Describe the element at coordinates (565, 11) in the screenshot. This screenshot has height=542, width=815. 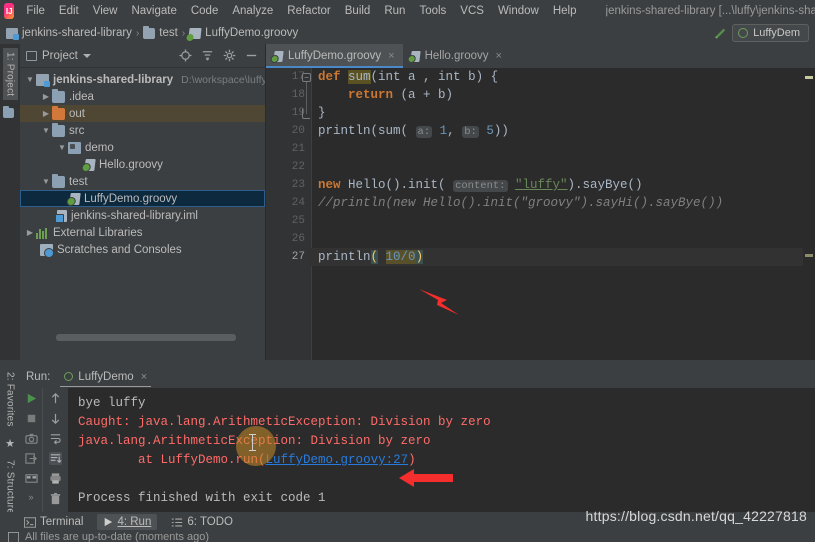
I see `menu-item-help: Help` at that location.